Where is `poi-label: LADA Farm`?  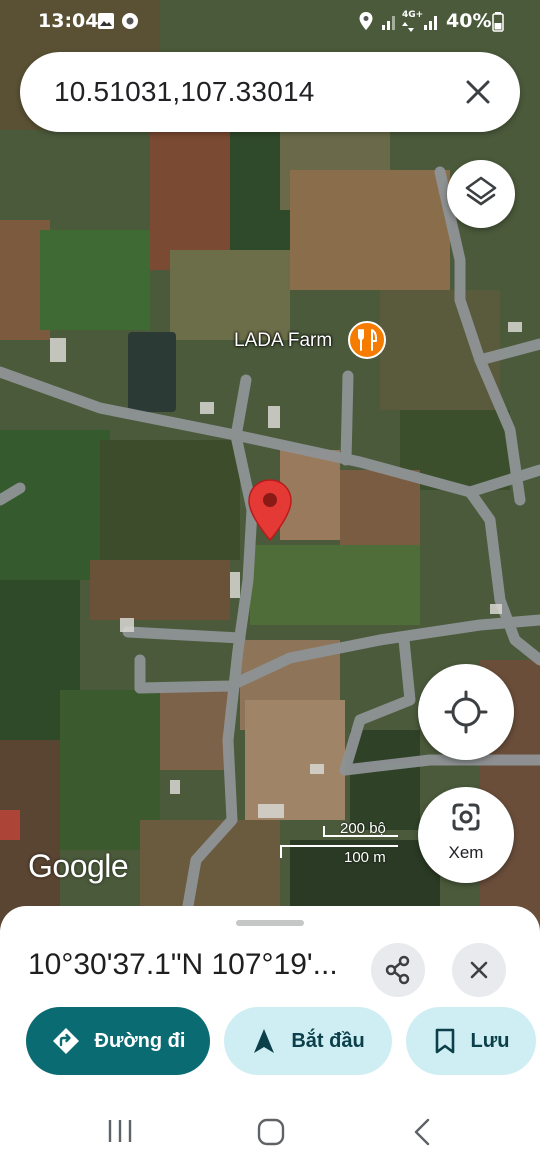 poi-label: LADA Farm is located at coordinates (283, 341).